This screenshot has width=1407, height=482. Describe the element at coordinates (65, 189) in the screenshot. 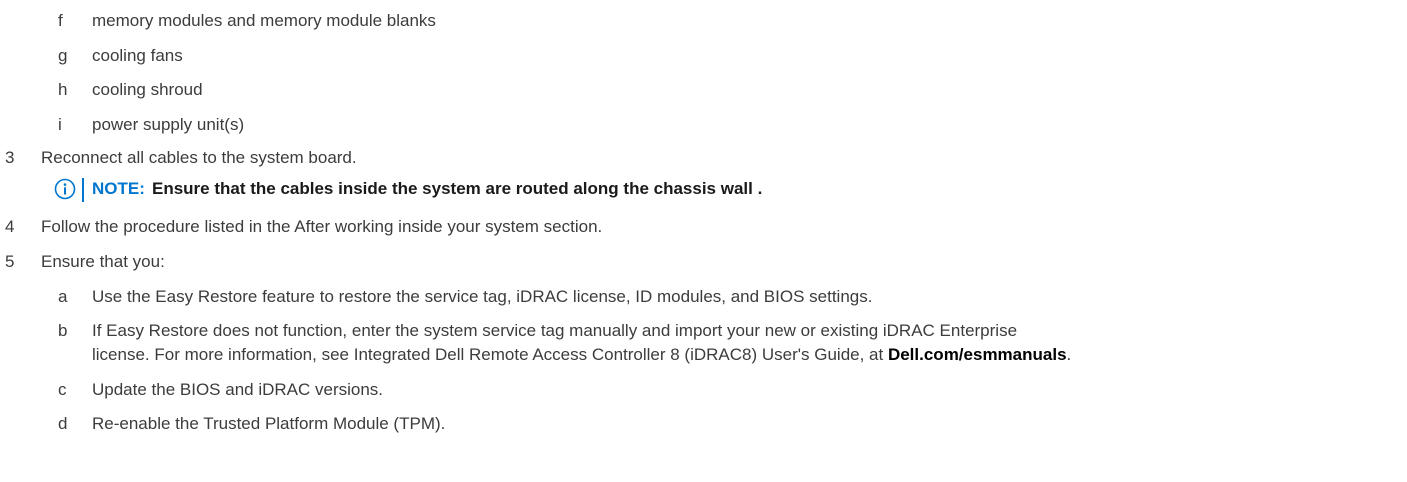

I see `info-circle-icon` at that location.